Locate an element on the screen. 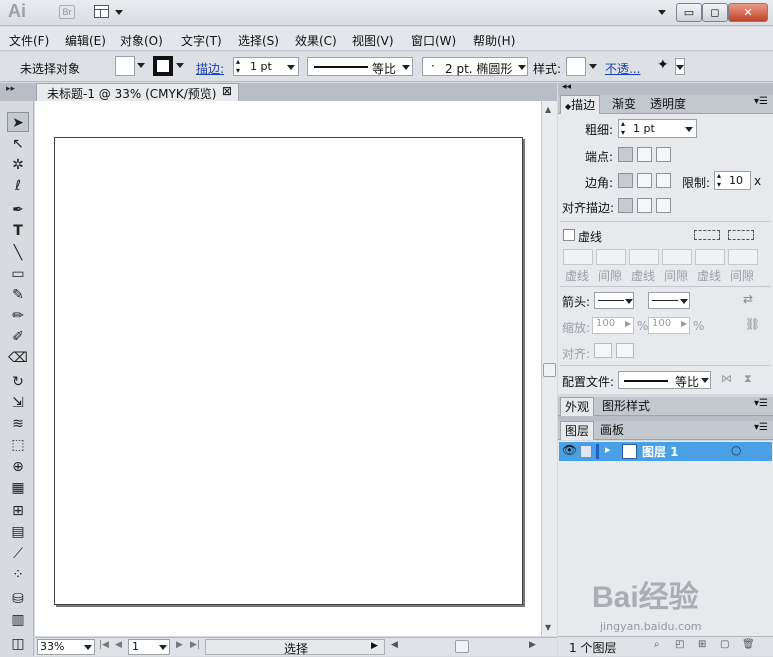 Image resolution: width=773 pixels, height=657 pixels. fill-dropdown is located at coordinates (141, 65).